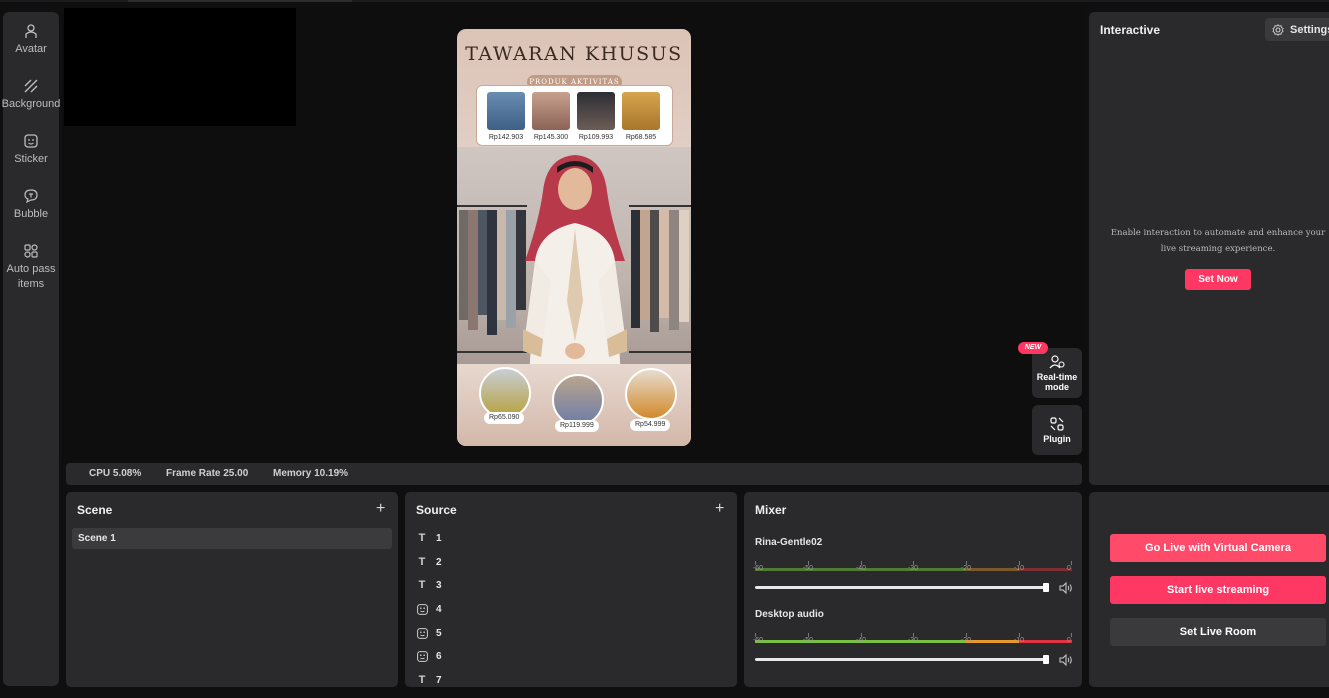  Describe the element at coordinates (31, 141) in the screenshot. I see `sticker-icon` at that location.